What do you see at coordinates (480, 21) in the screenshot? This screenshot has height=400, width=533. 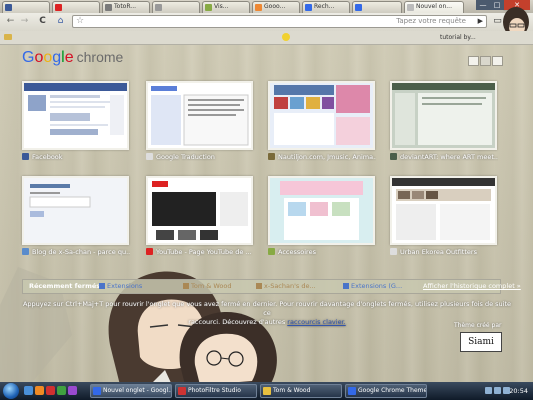 I see `go-icon: ▶` at bounding box center [480, 21].